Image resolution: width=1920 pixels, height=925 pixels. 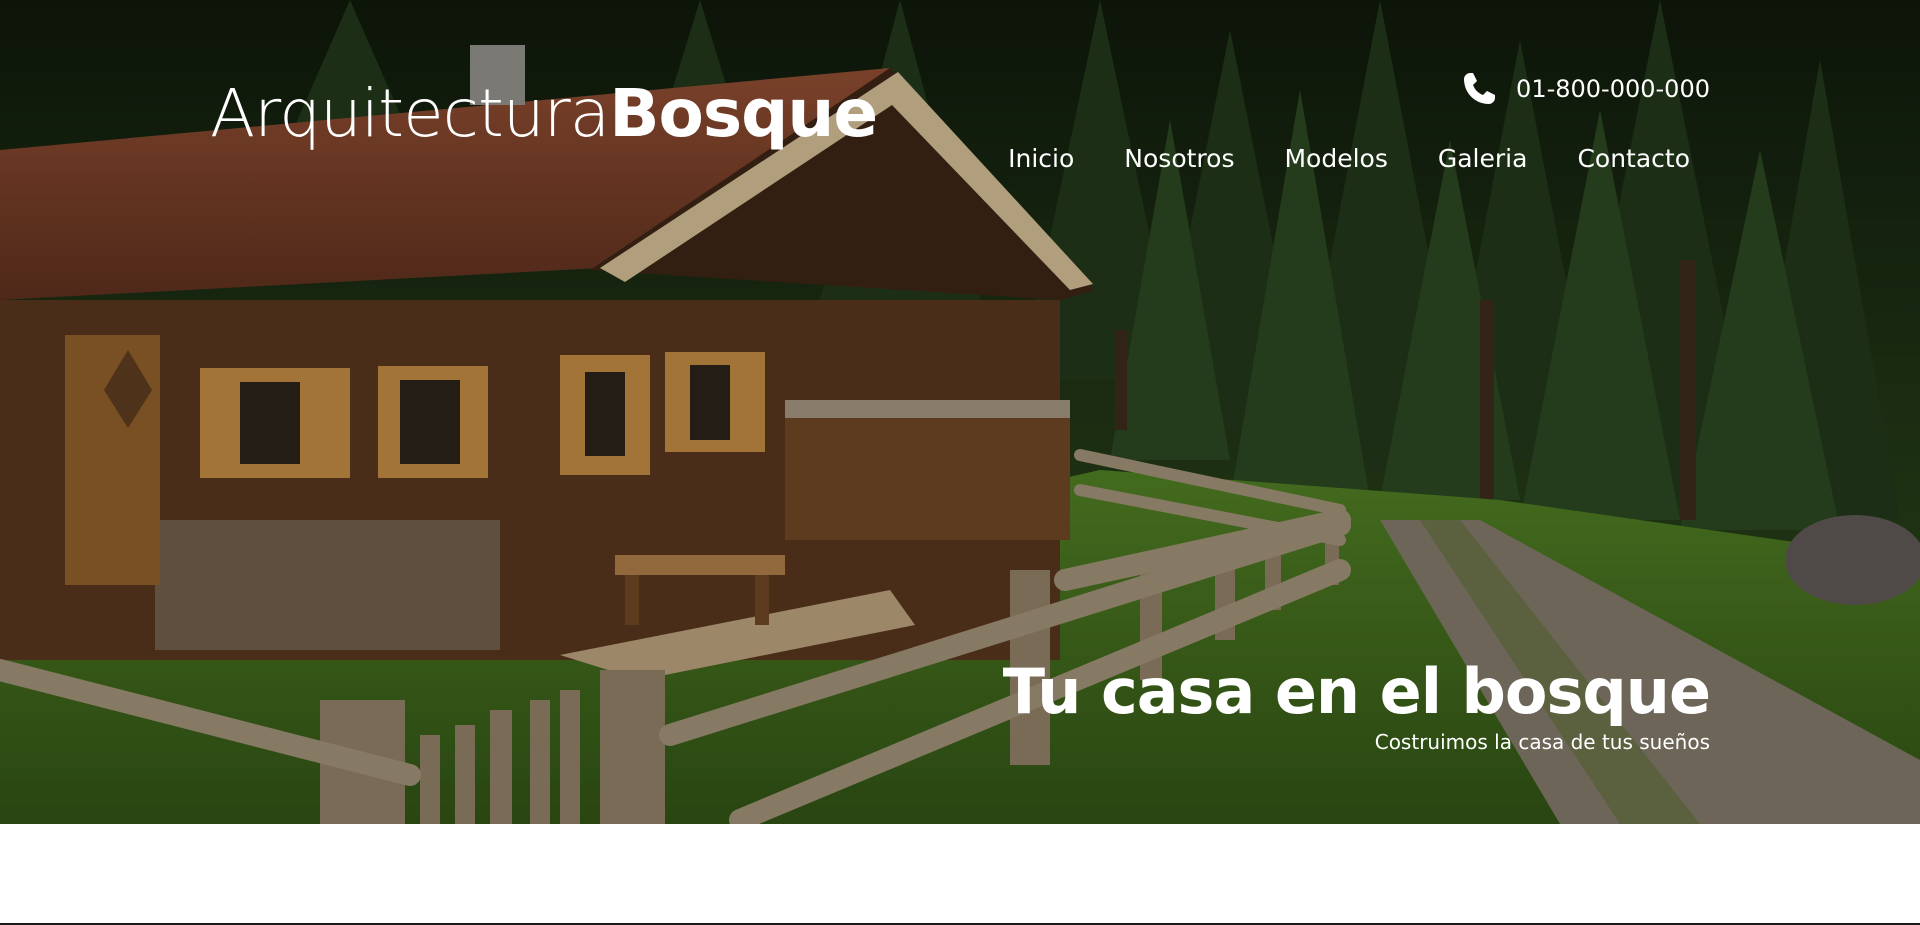 What do you see at coordinates (1335, 158) in the screenshot?
I see `nav-item-modelos: Modelos` at bounding box center [1335, 158].